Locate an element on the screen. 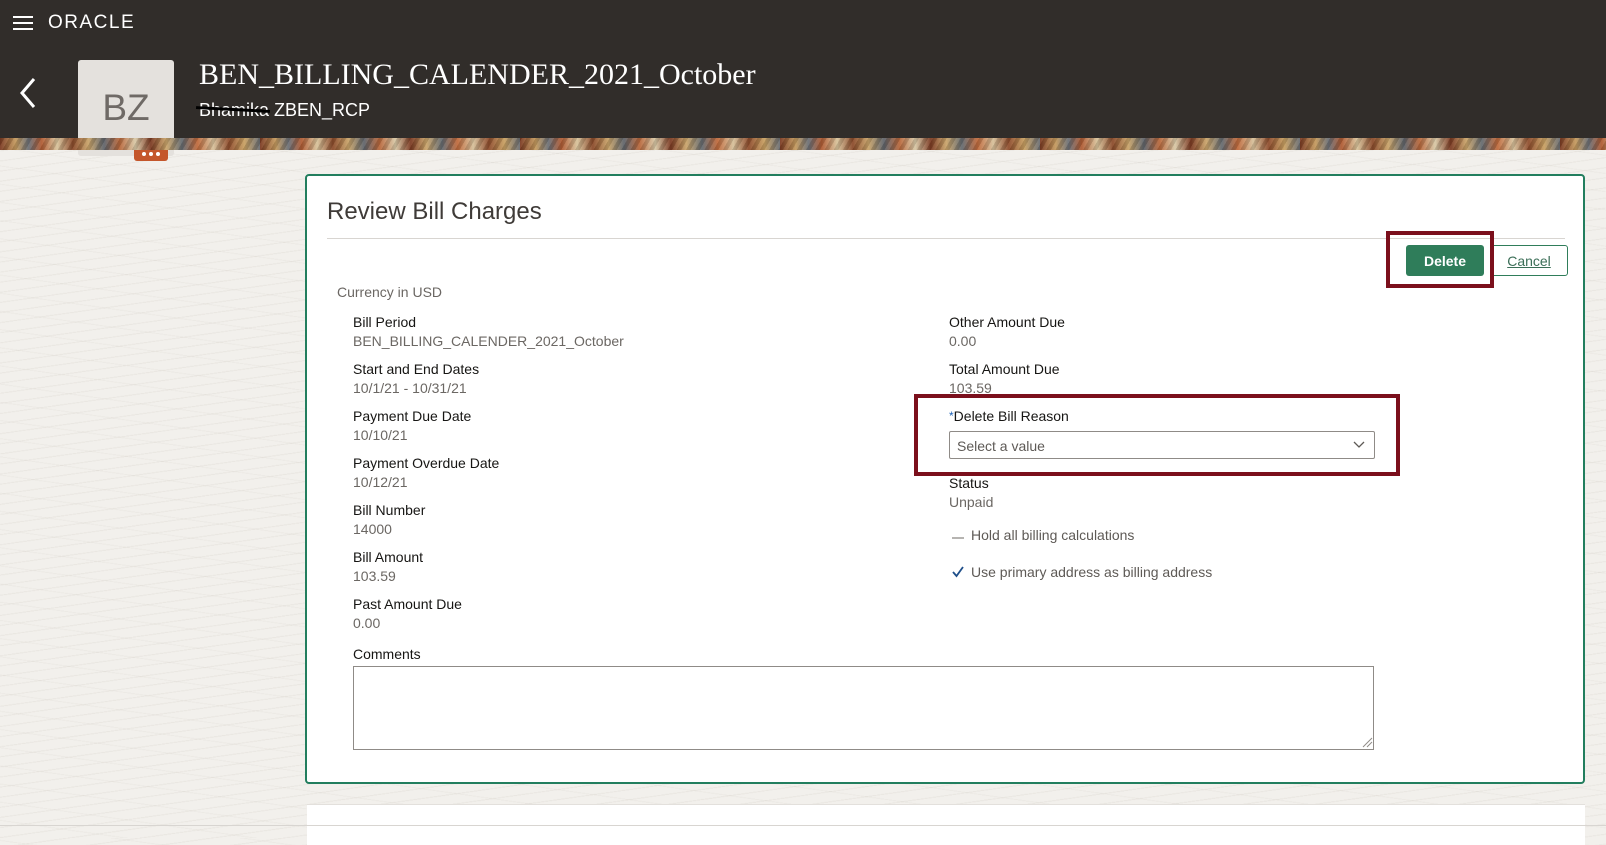  field-label: Bill Number is located at coordinates (389, 510).